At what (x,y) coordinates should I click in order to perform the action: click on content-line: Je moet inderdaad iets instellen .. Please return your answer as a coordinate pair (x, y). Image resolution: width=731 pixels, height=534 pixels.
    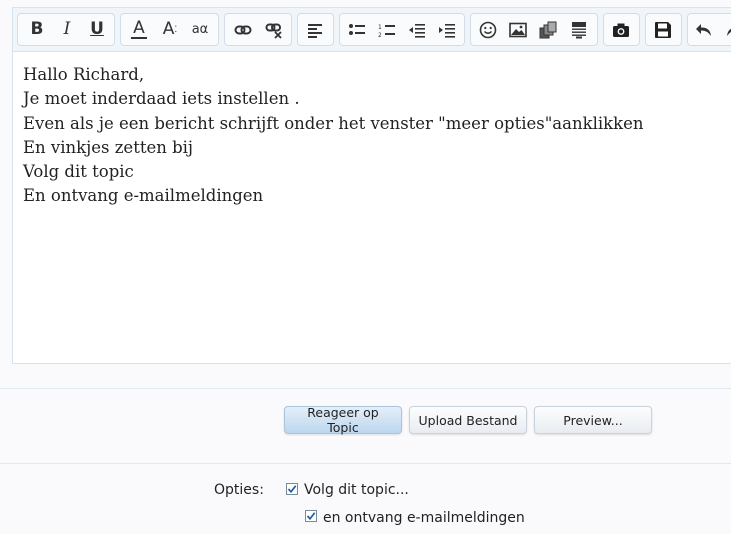
    Looking at the image, I should click on (161, 99).